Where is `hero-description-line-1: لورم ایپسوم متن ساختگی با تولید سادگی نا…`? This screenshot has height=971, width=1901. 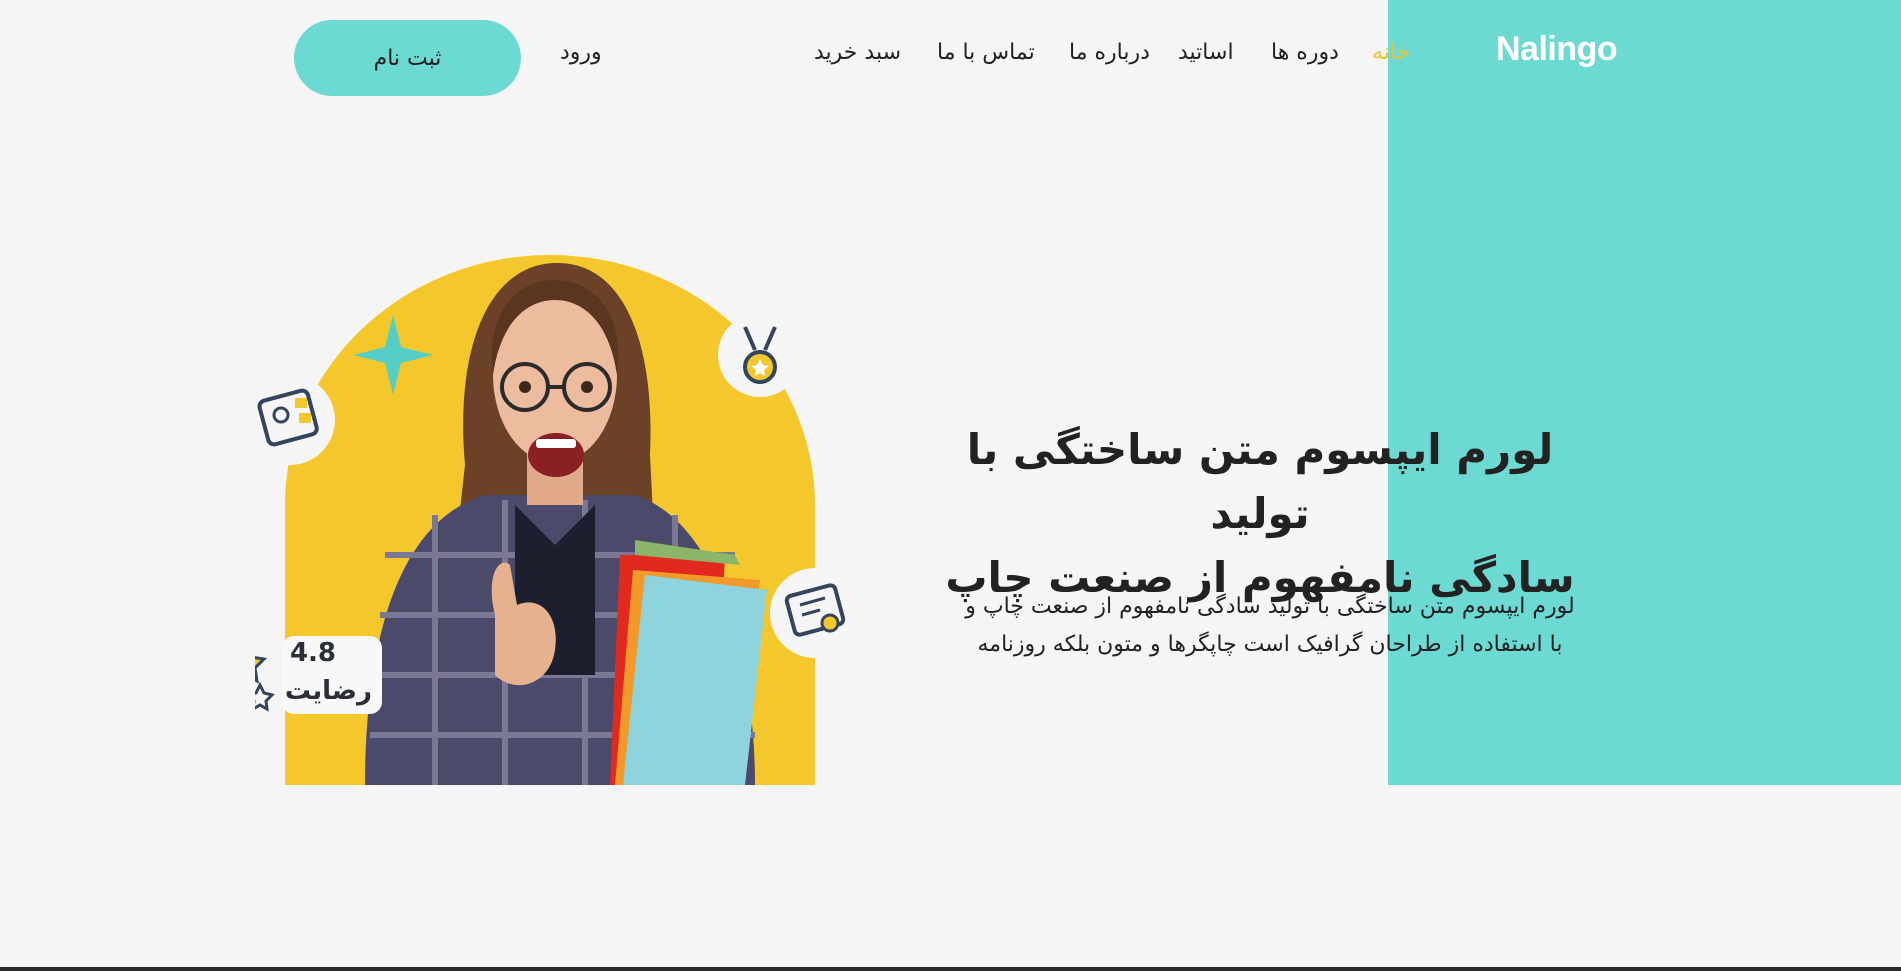 hero-description-line-1: لورم ایپسوم متن ساختگی با تولید سادگی نا… is located at coordinates (1270, 606).